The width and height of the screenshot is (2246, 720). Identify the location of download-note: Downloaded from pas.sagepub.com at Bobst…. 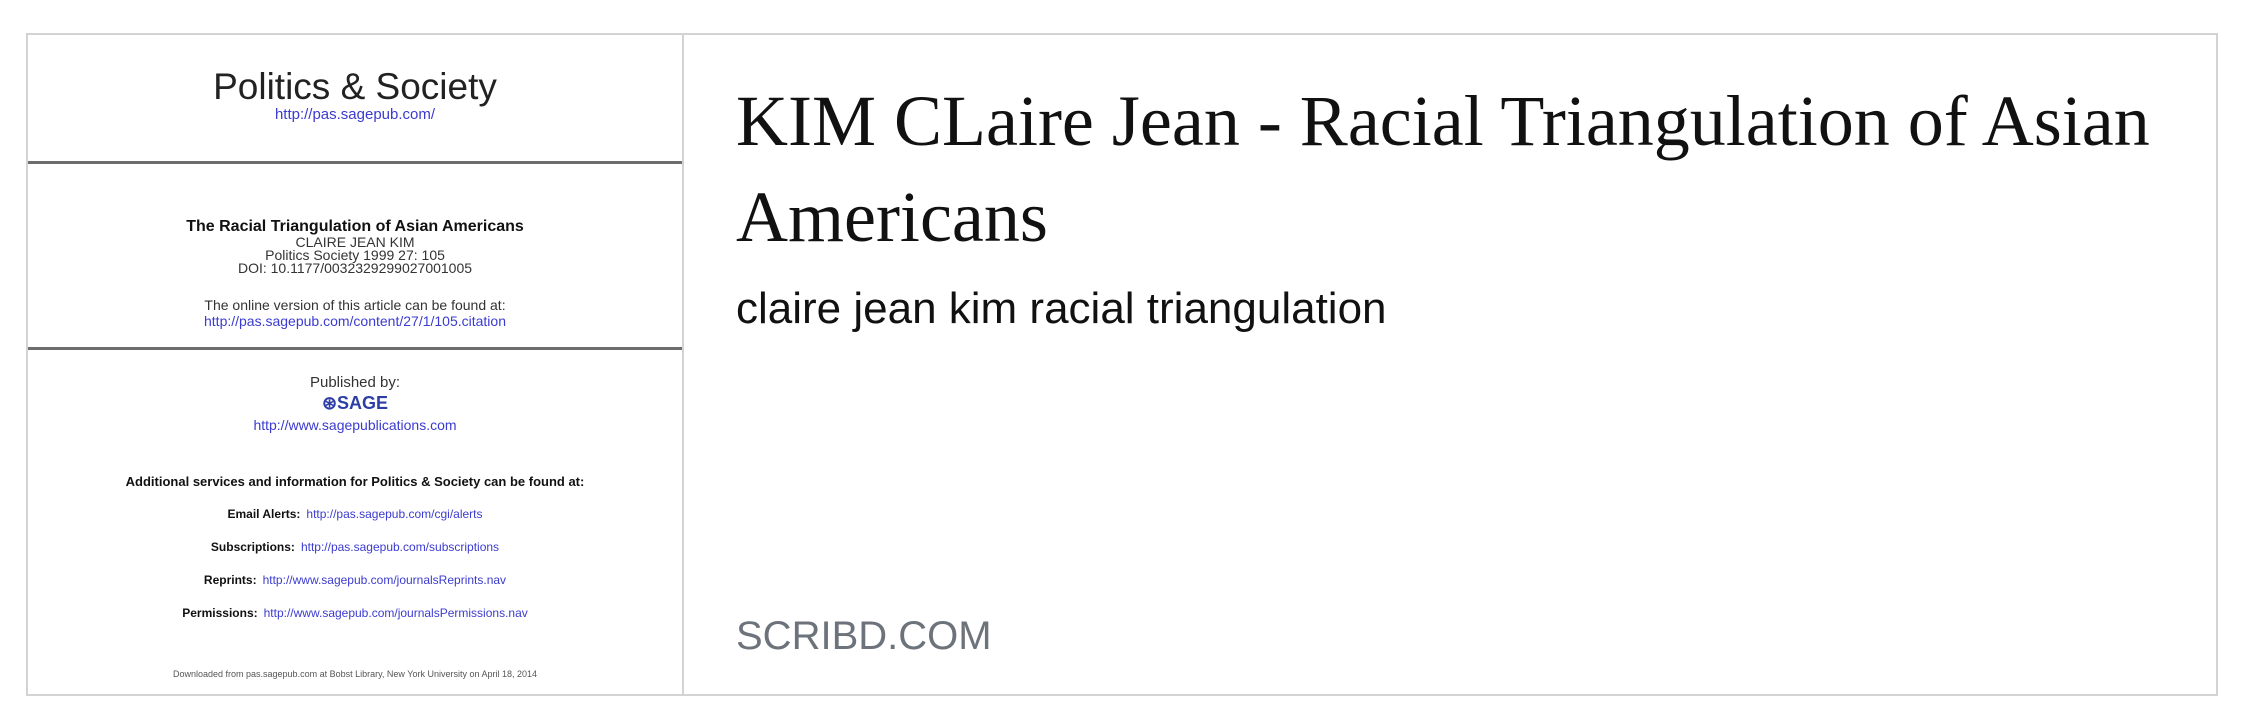
(355, 674).